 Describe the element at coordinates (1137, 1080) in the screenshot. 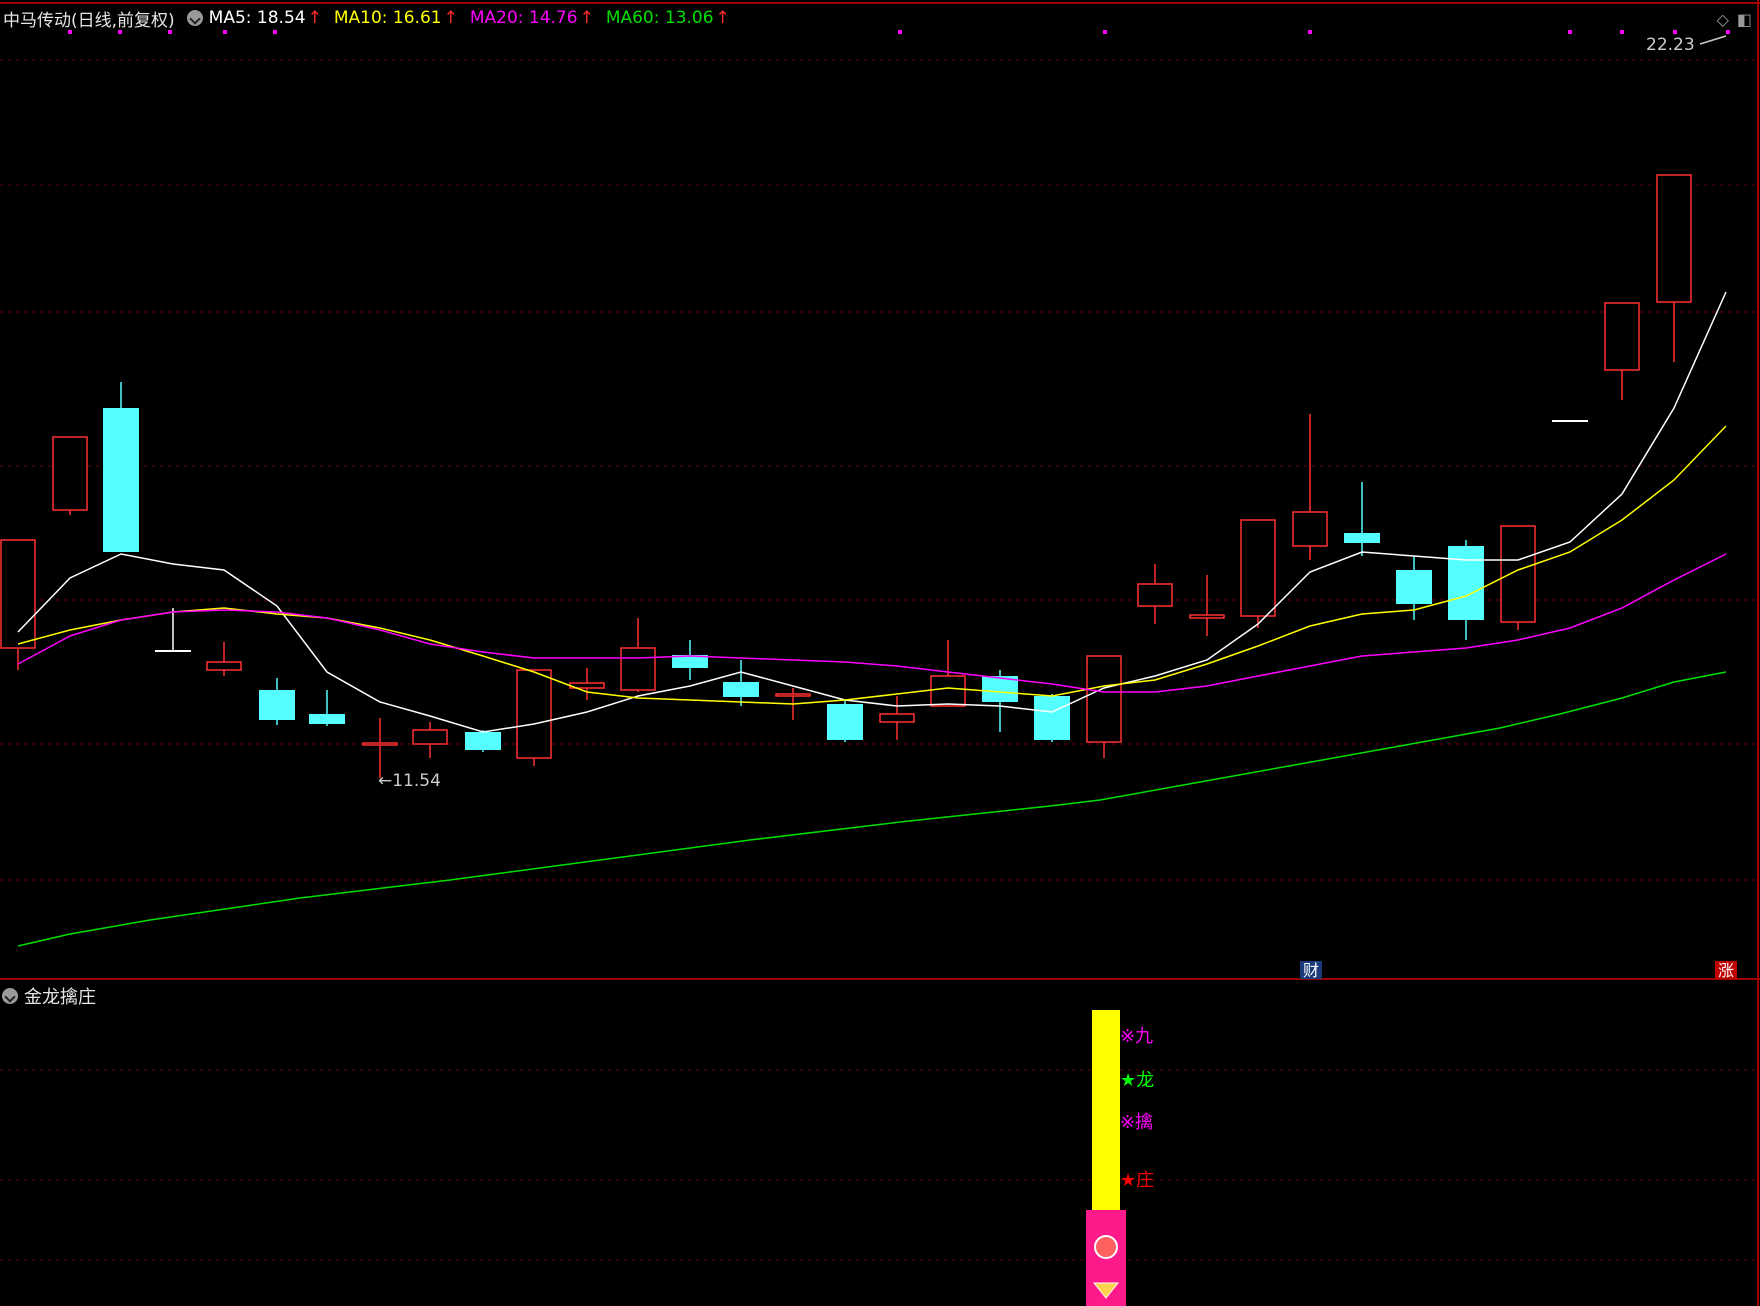

I see `signal-label-1: ★龙` at that location.